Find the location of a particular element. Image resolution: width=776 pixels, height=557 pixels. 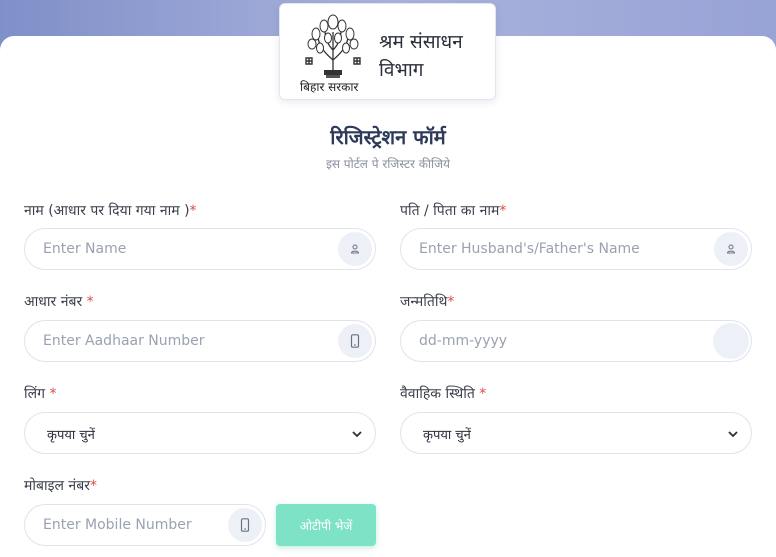

marital-status-select: कृपया चुनें is located at coordinates (576, 433).